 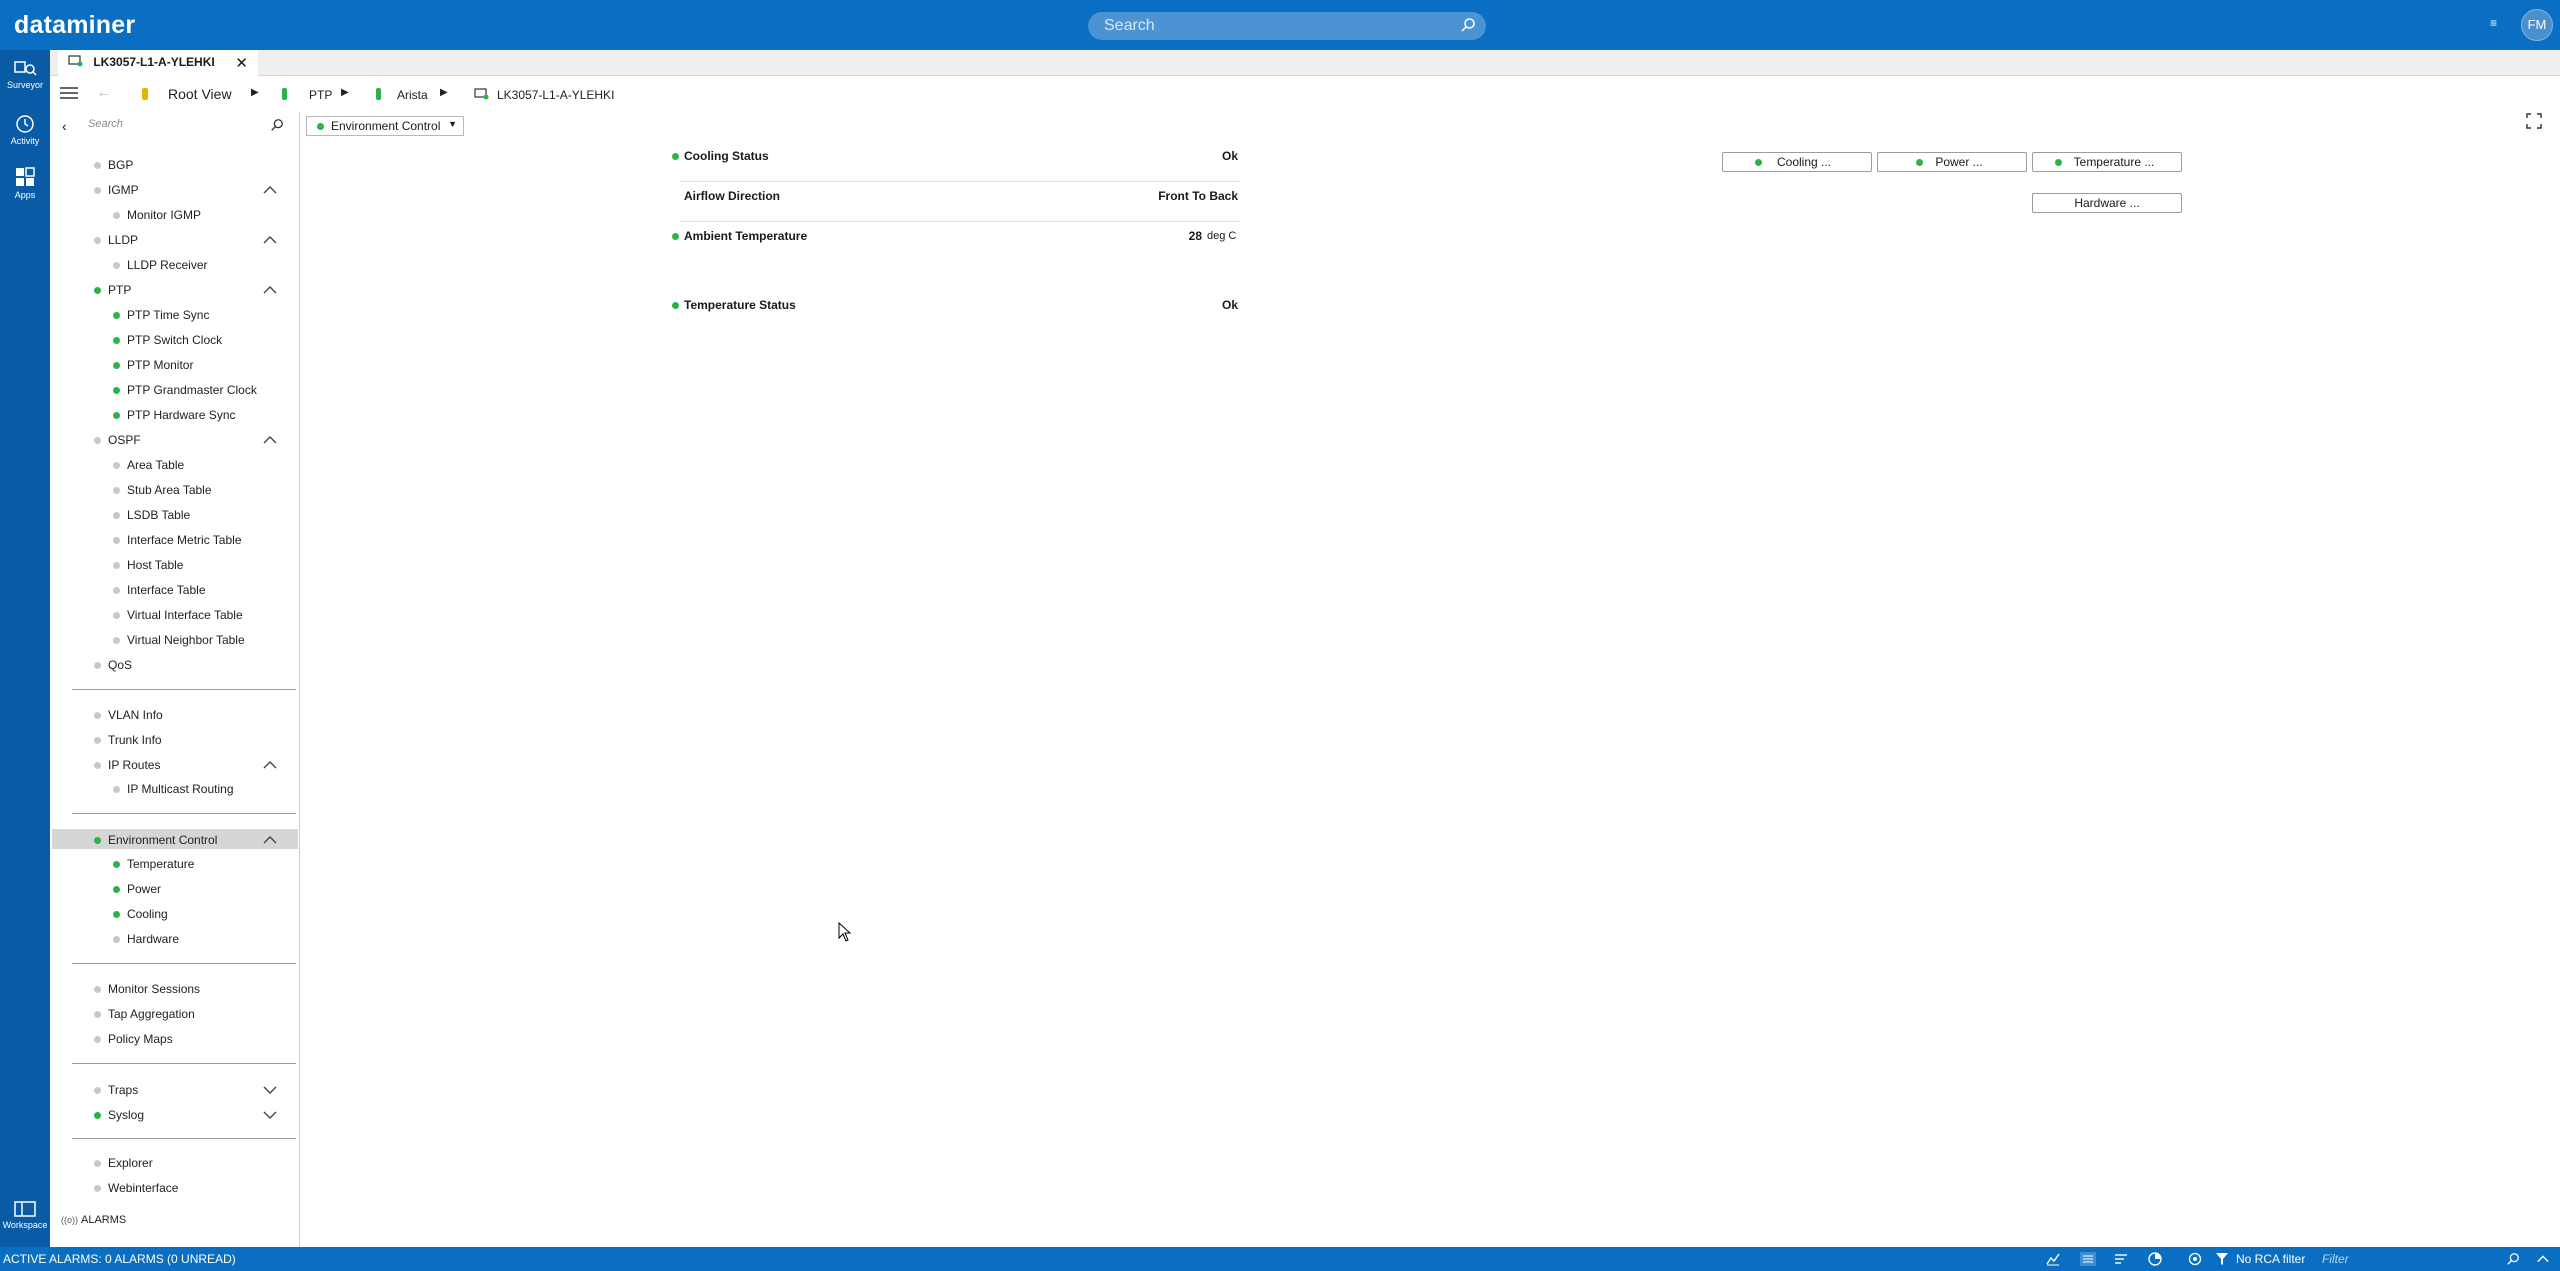 What do you see at coordinates (25, 176) in the screenshot?
I see `apps-grid-icon` at bounding box center [25, 176].